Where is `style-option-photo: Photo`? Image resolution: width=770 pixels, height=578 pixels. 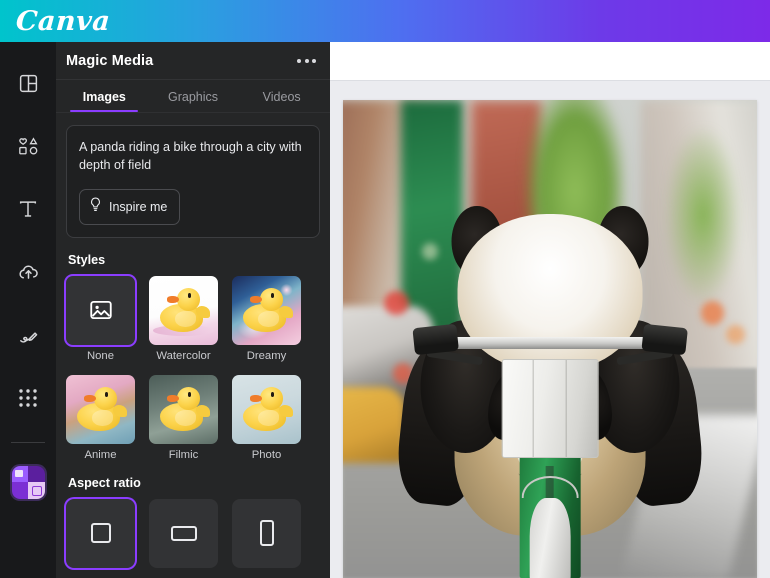
style-option-photo: Photo is located at coordinates (266, 417).